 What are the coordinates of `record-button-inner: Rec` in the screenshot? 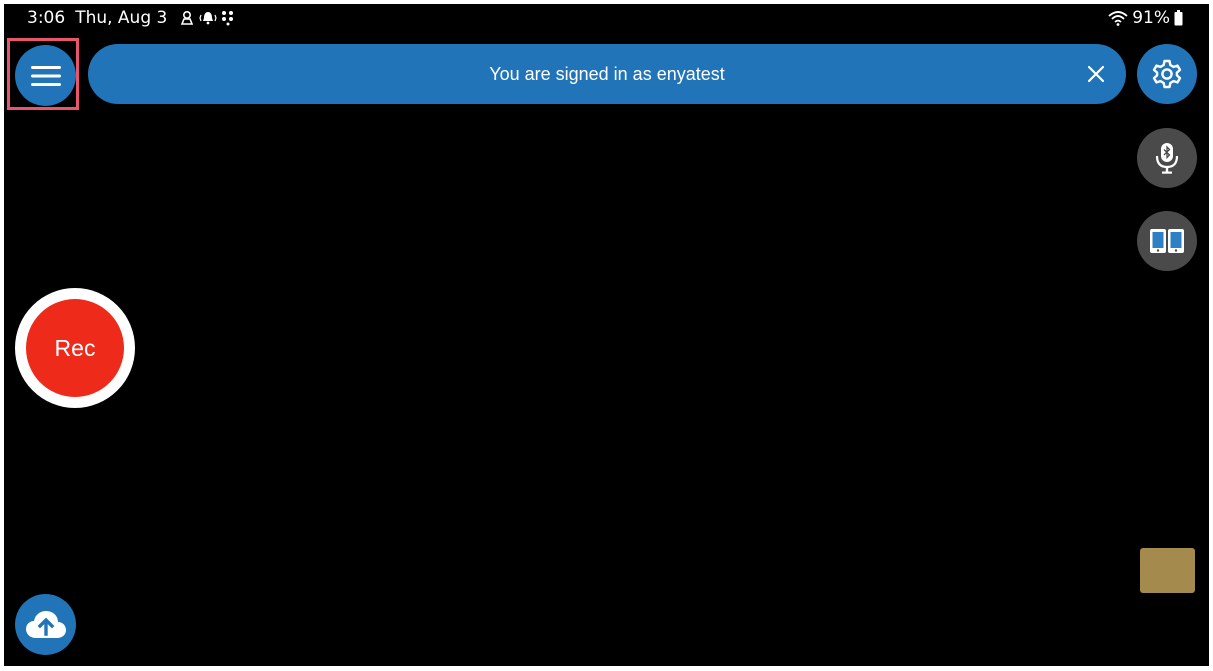 It's located at (75, 348).